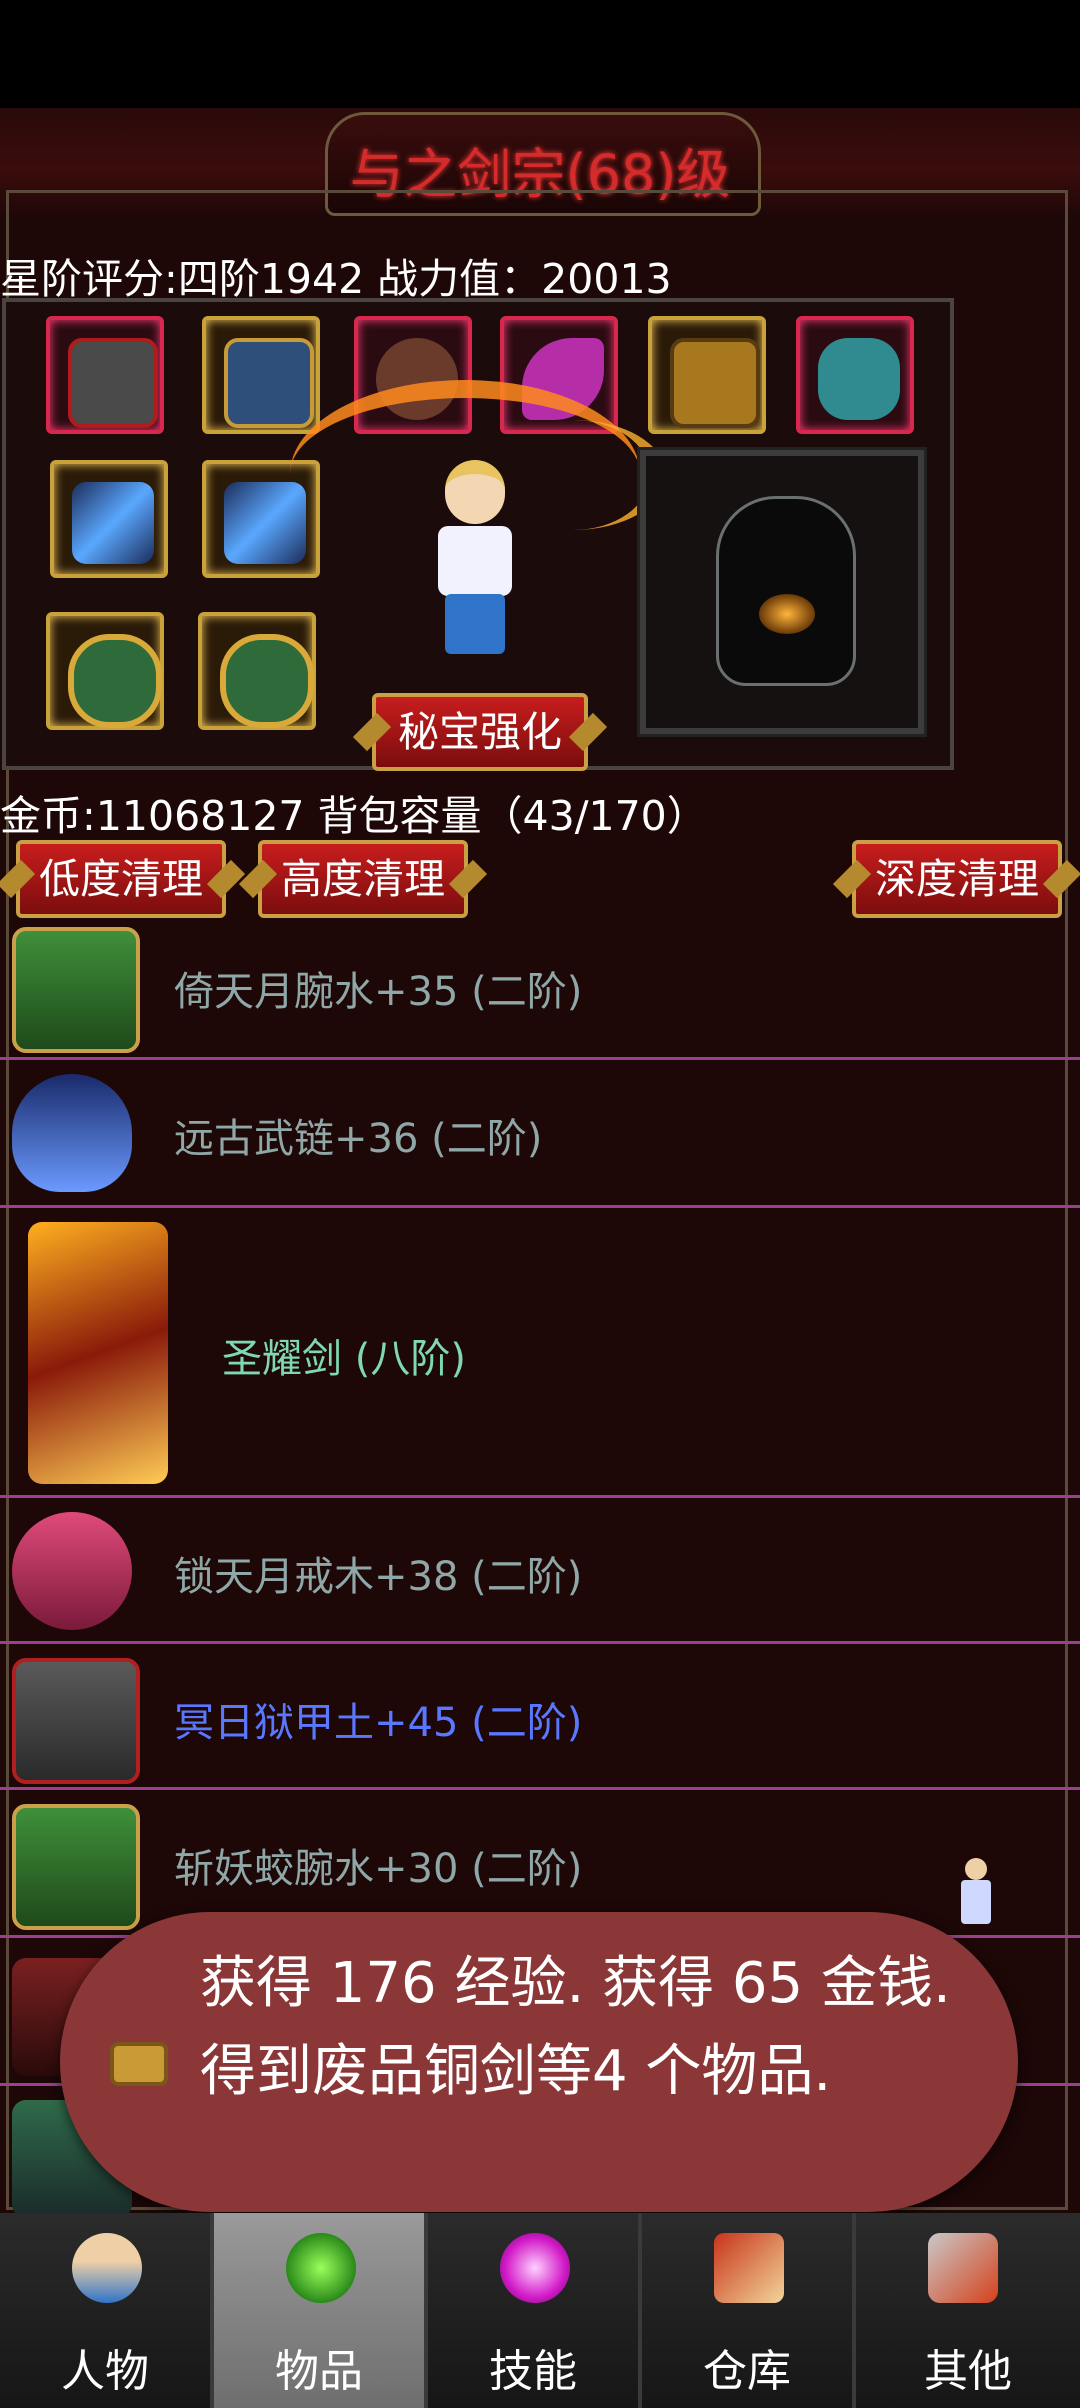 The image size is (1080, 2408). I want to click on item-name: 圣耀剑 (八阶), so click(344, 1359).